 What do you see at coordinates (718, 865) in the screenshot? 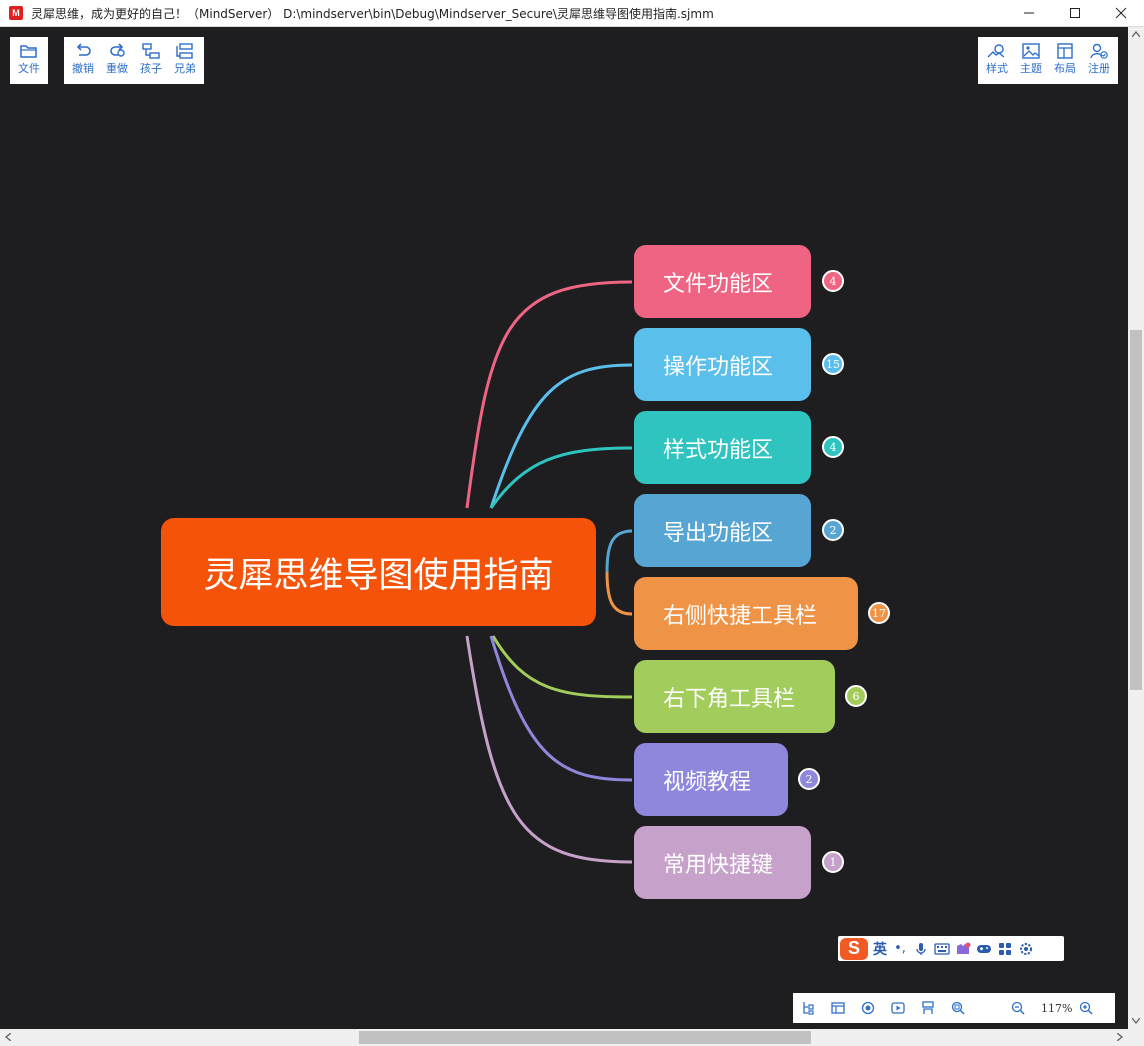
I see `branch-label: 常用快捷键` at bounding box center [718, 865].